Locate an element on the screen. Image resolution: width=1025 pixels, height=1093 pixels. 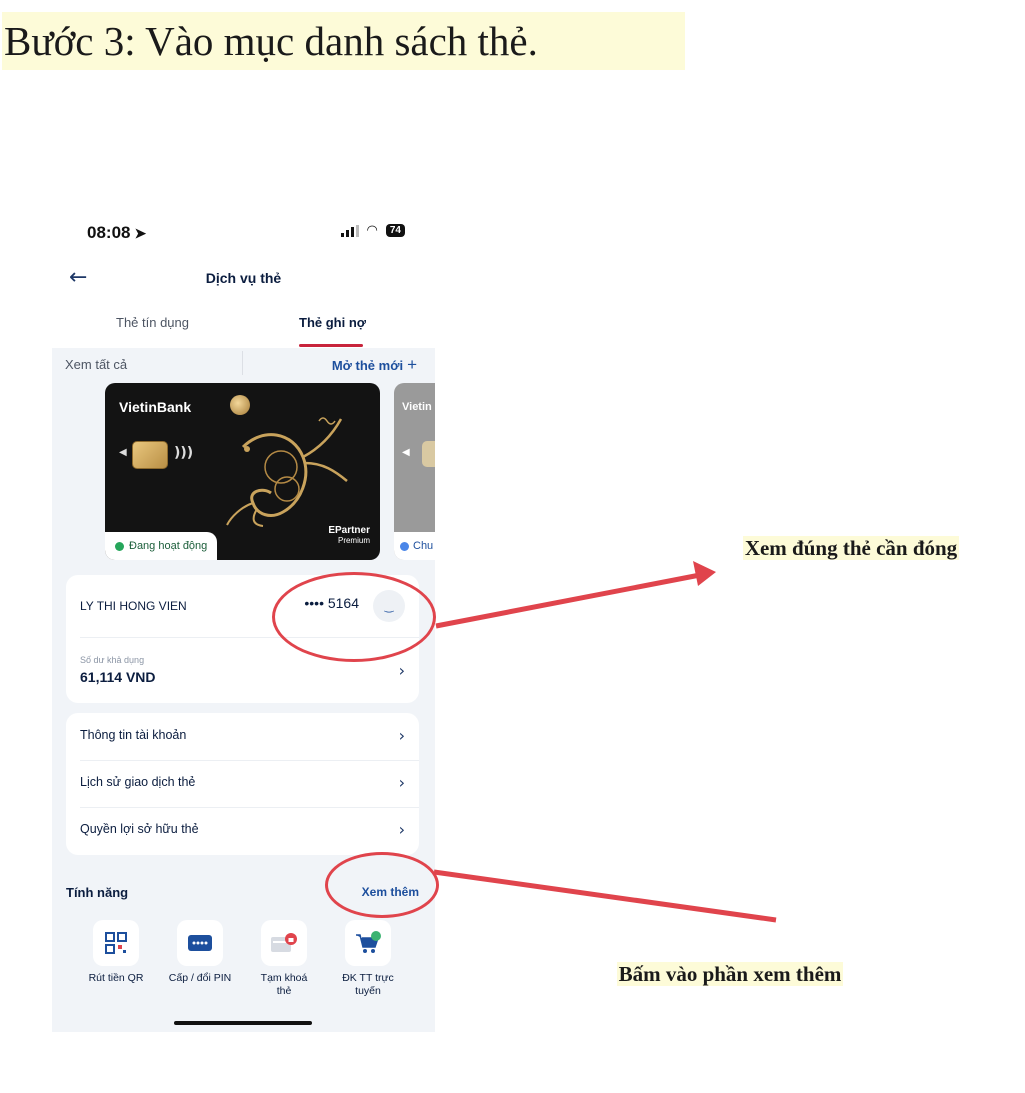
annotation-note-1: Xem đúng thẻ cần đóng is located at coordinates (851, 548).